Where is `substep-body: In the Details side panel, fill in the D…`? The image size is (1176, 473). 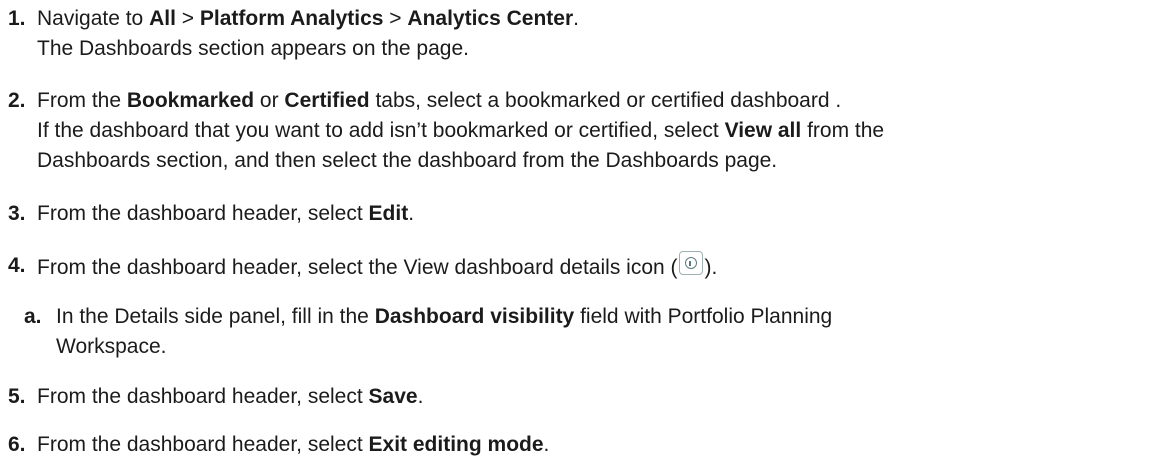 substep-body: In the Details side panel, fill in the D… is located at coordinates (444, 332).